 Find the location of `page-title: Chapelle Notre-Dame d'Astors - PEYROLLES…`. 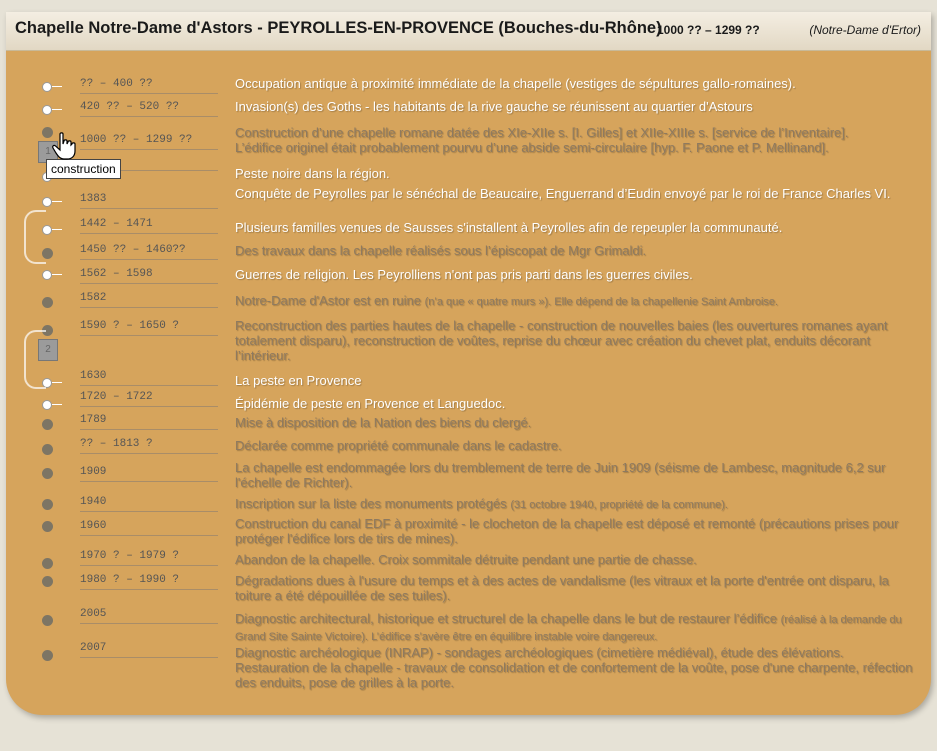

page-title: Chapelle Notre-Dame d'Astors - PEYROLLES… is located at coordinates (338, 28).